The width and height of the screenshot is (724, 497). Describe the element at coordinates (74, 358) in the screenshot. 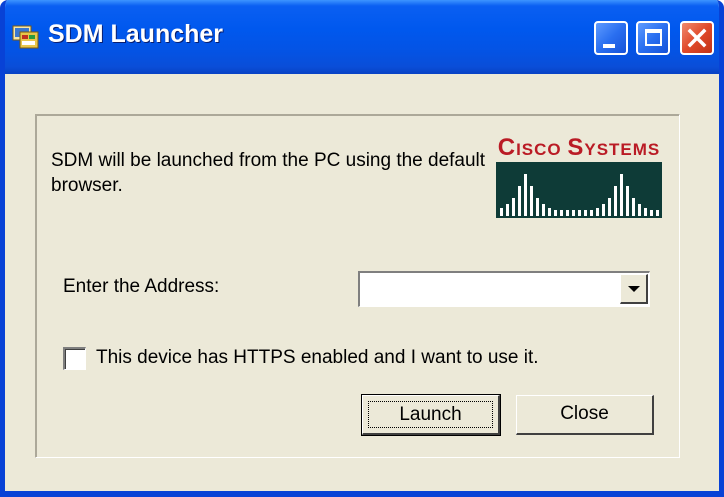

I see `https-checkbox` at that location.